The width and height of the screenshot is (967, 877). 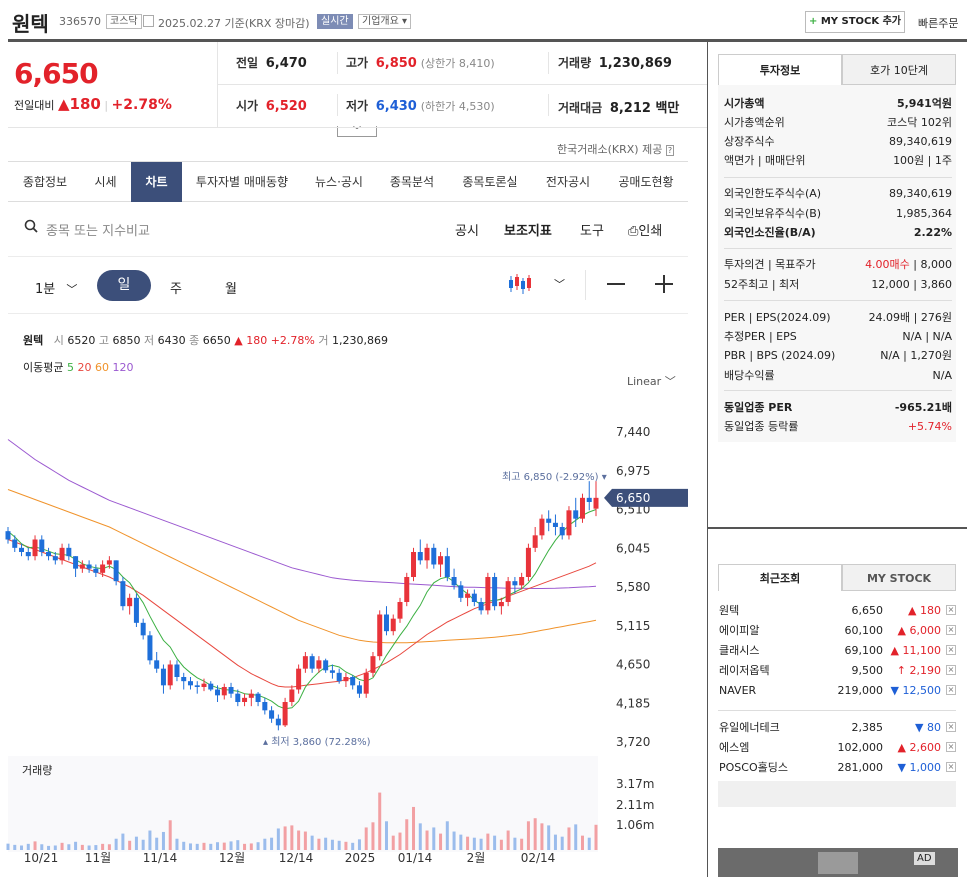 What do you see at coordinates (749, 141) in the screenshot?
I see `shares-label: 상장주식수` at bounding box center [749, 141].